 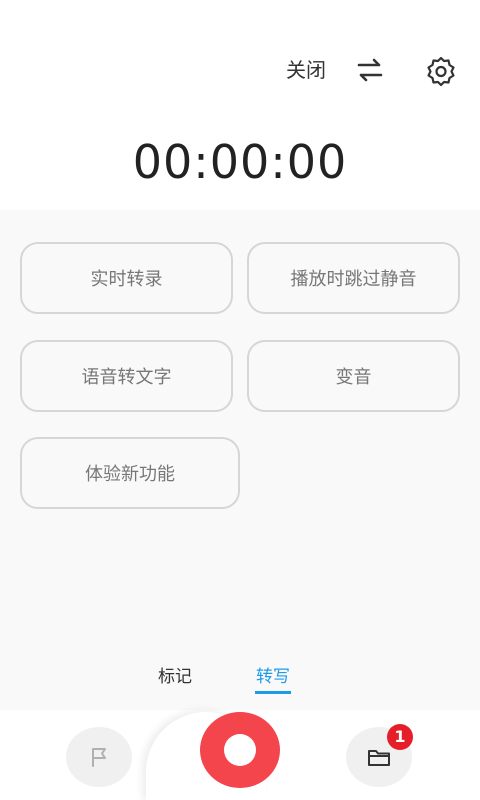 I want to click on timer-display: 00:00:00, so click(x=240, y=162).